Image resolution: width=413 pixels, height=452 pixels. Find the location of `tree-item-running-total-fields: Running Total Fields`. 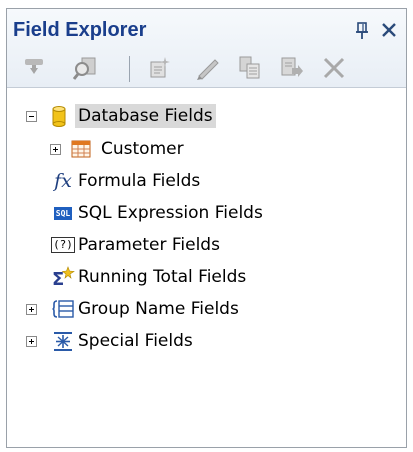

tree-item-running-total-fields: Running Total Fields is located at coordinates (162, 277).